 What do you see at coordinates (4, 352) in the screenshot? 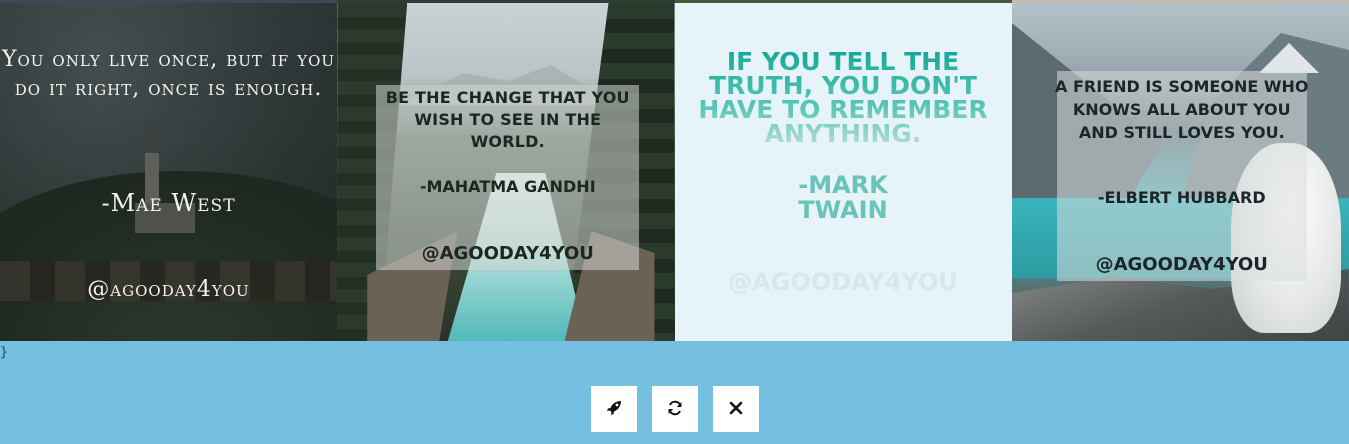
I see `stray-text: }` at bounding box center [4, 352].